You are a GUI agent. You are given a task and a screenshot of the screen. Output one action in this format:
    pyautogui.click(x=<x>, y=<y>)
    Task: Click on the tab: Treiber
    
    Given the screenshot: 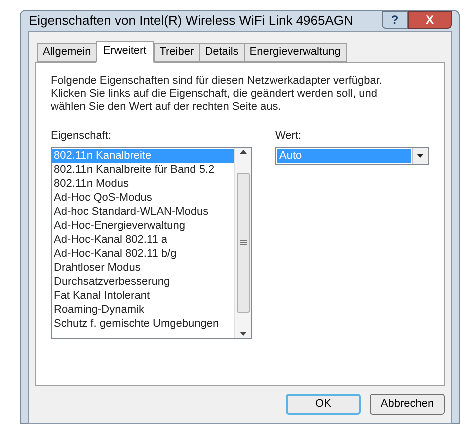 What is the action you would take?
    pyautogui.click(x=177, y=52)
    